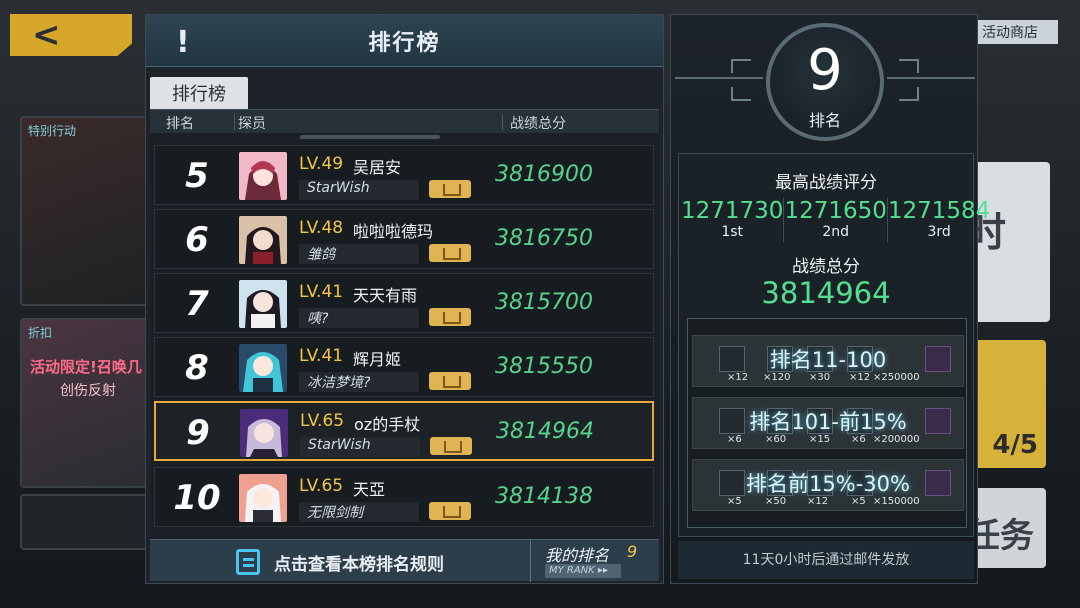 The height and width of the screenshot is (608, 1080). I want to click on row-player-name: 啦啦啦德玛, so click(393, 231).